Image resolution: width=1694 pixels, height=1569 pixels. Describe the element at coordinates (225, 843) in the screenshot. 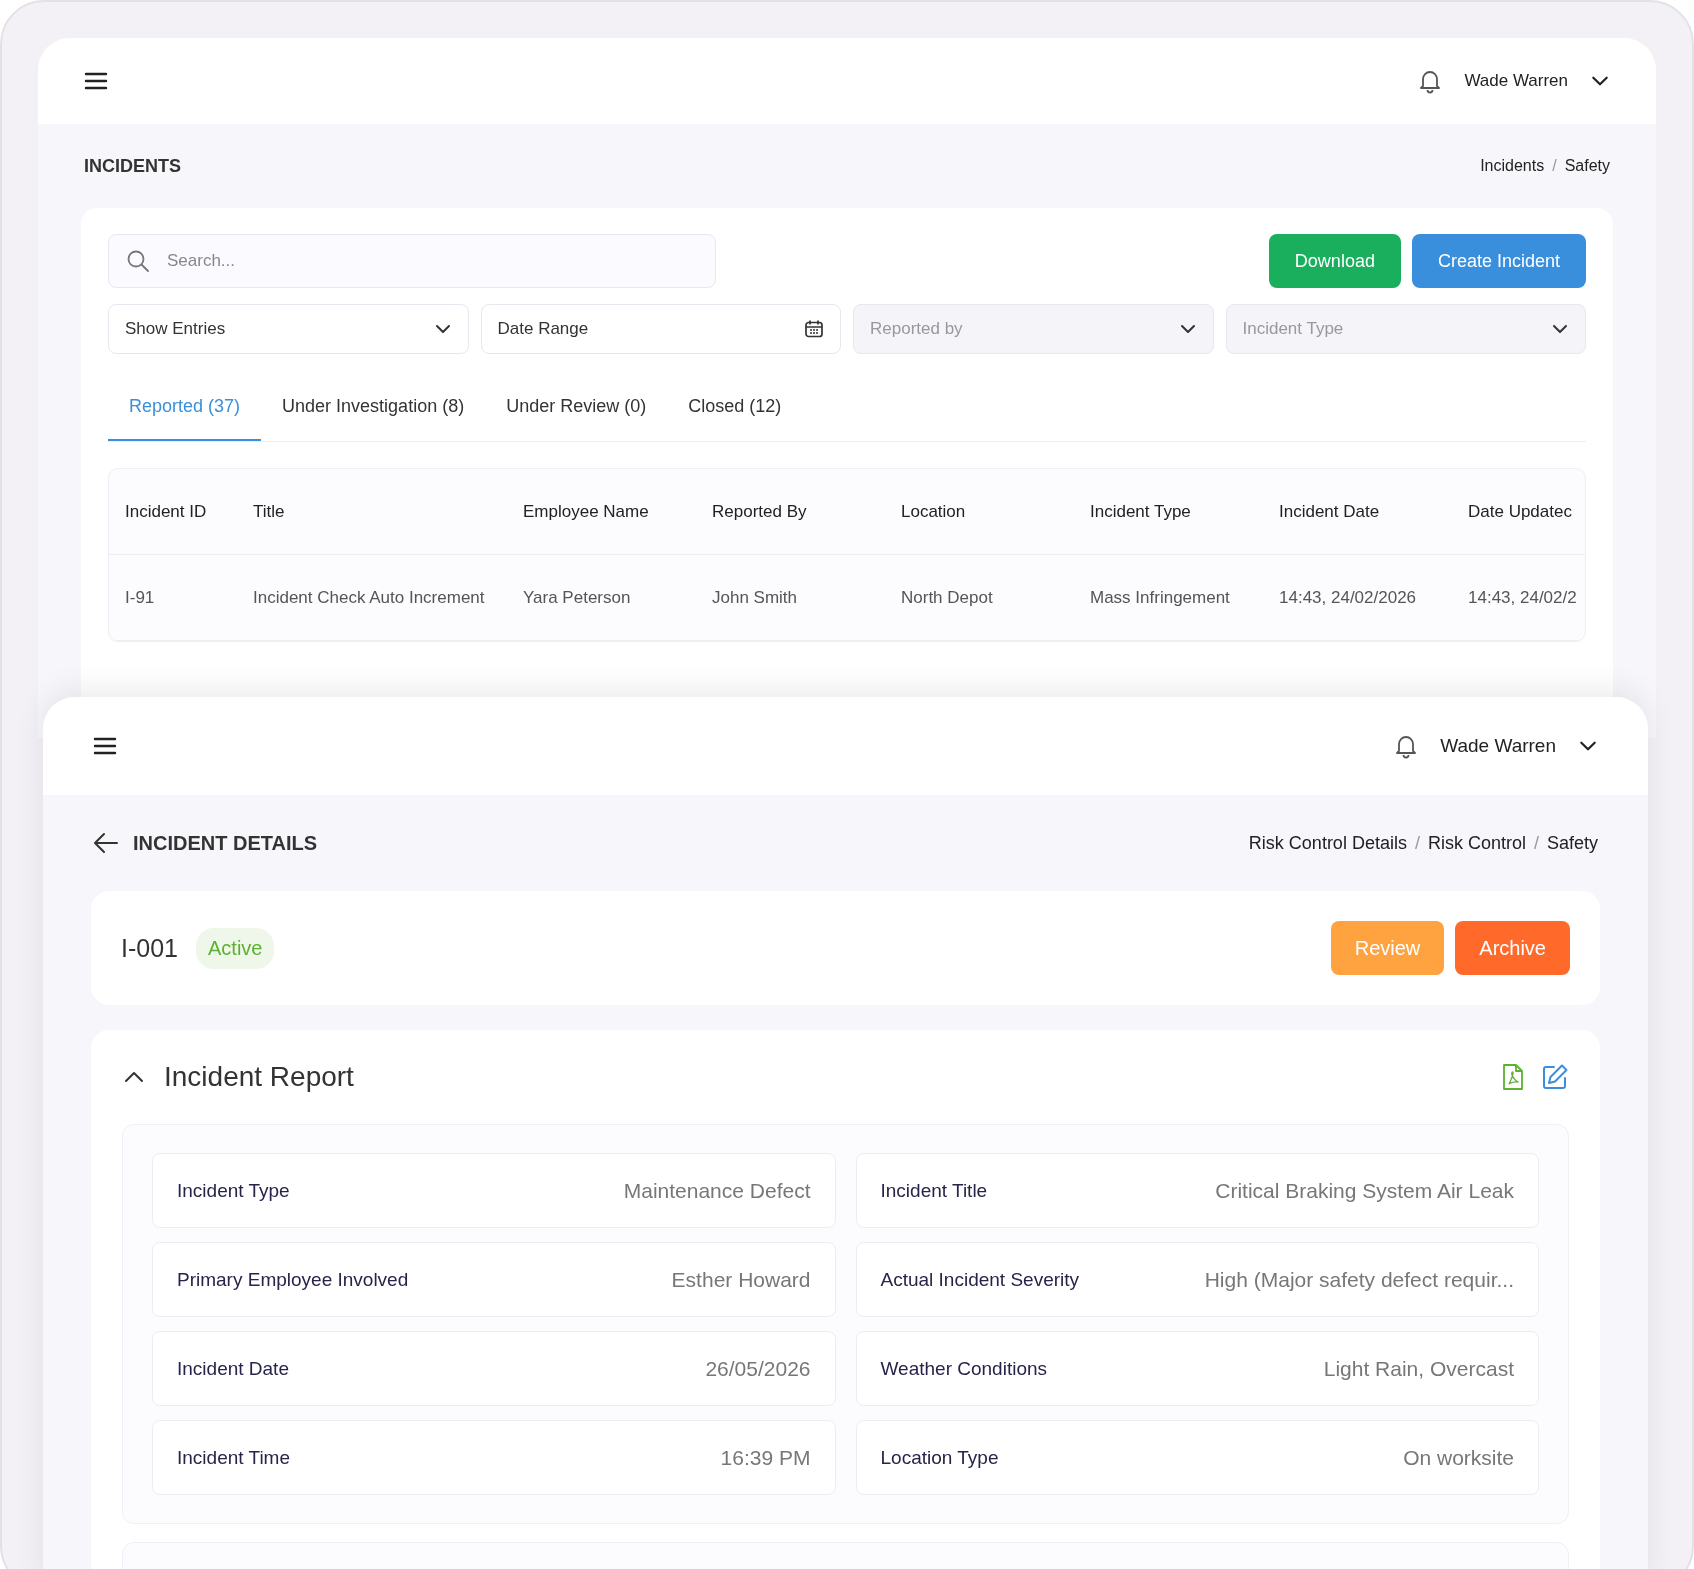

I see `page-title: INCIDENT DETAILS` at that location.